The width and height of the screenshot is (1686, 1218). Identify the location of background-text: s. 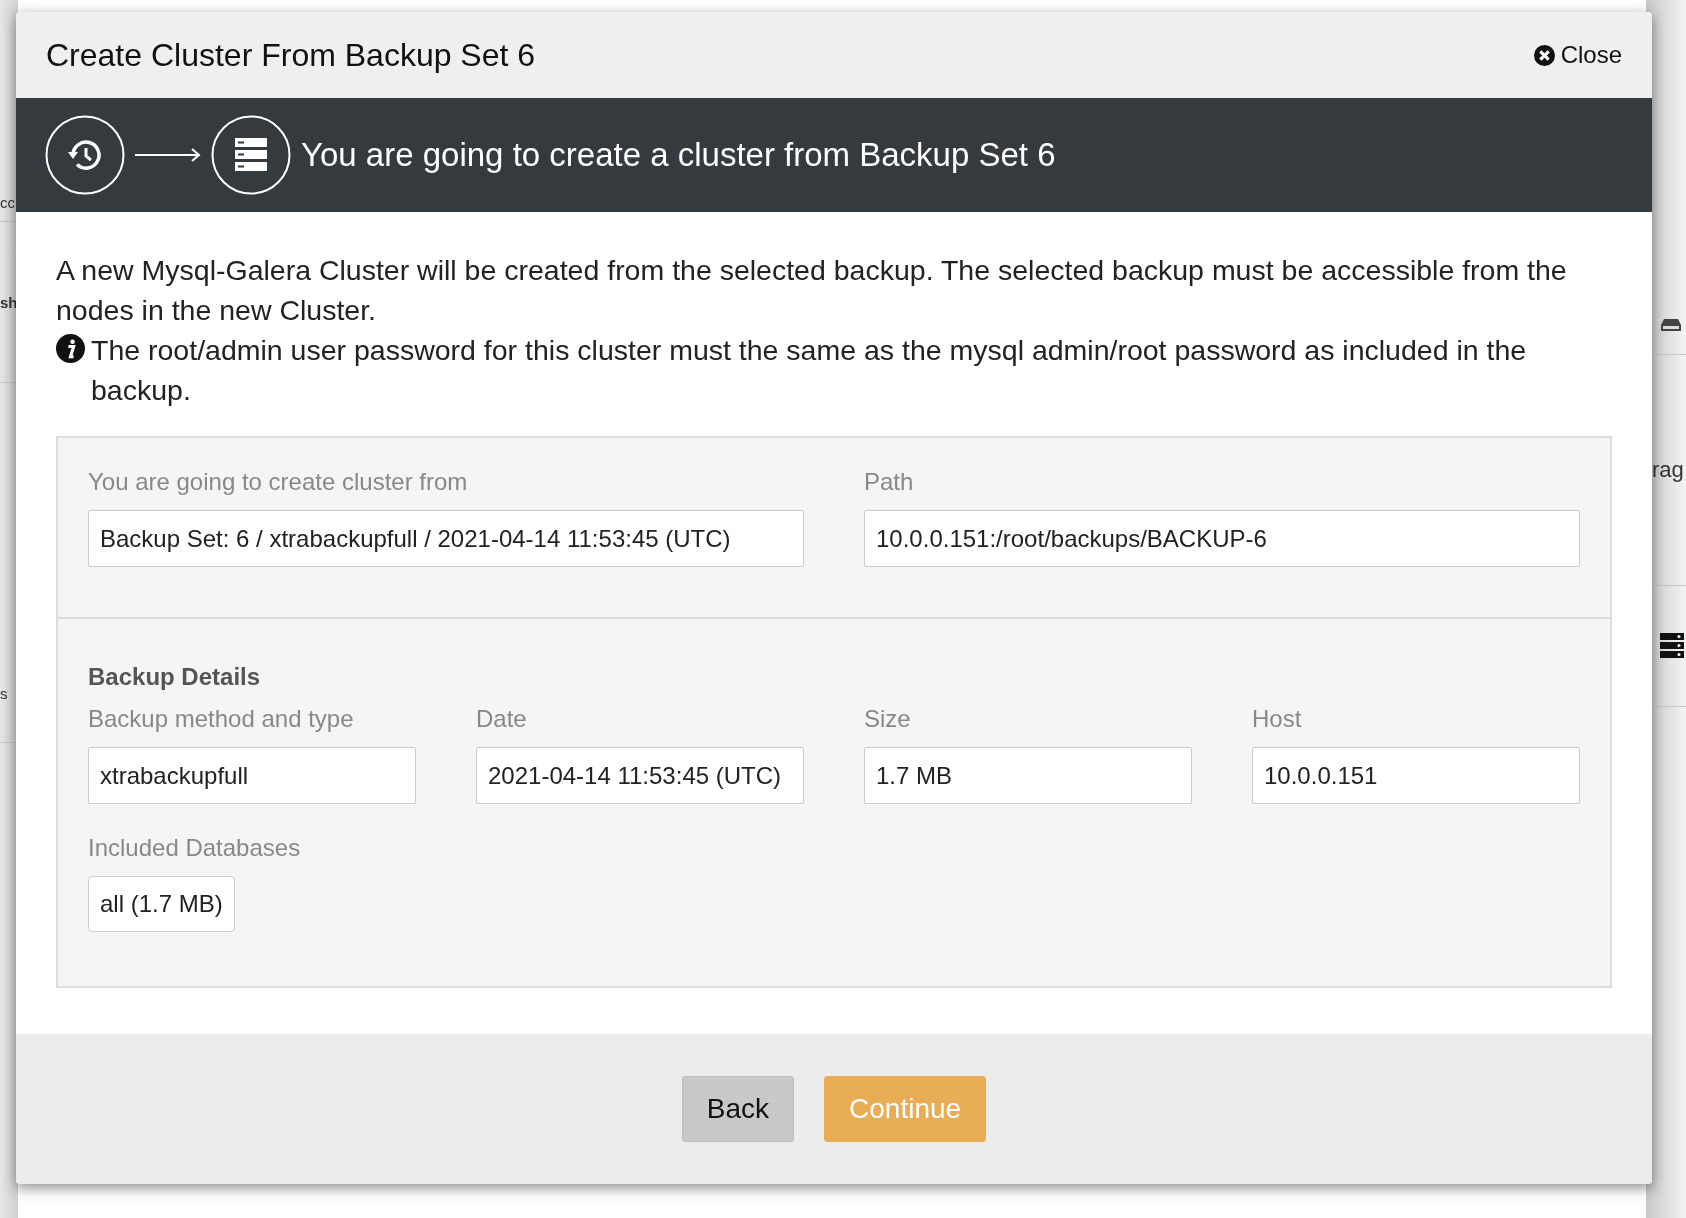
(4, 693).